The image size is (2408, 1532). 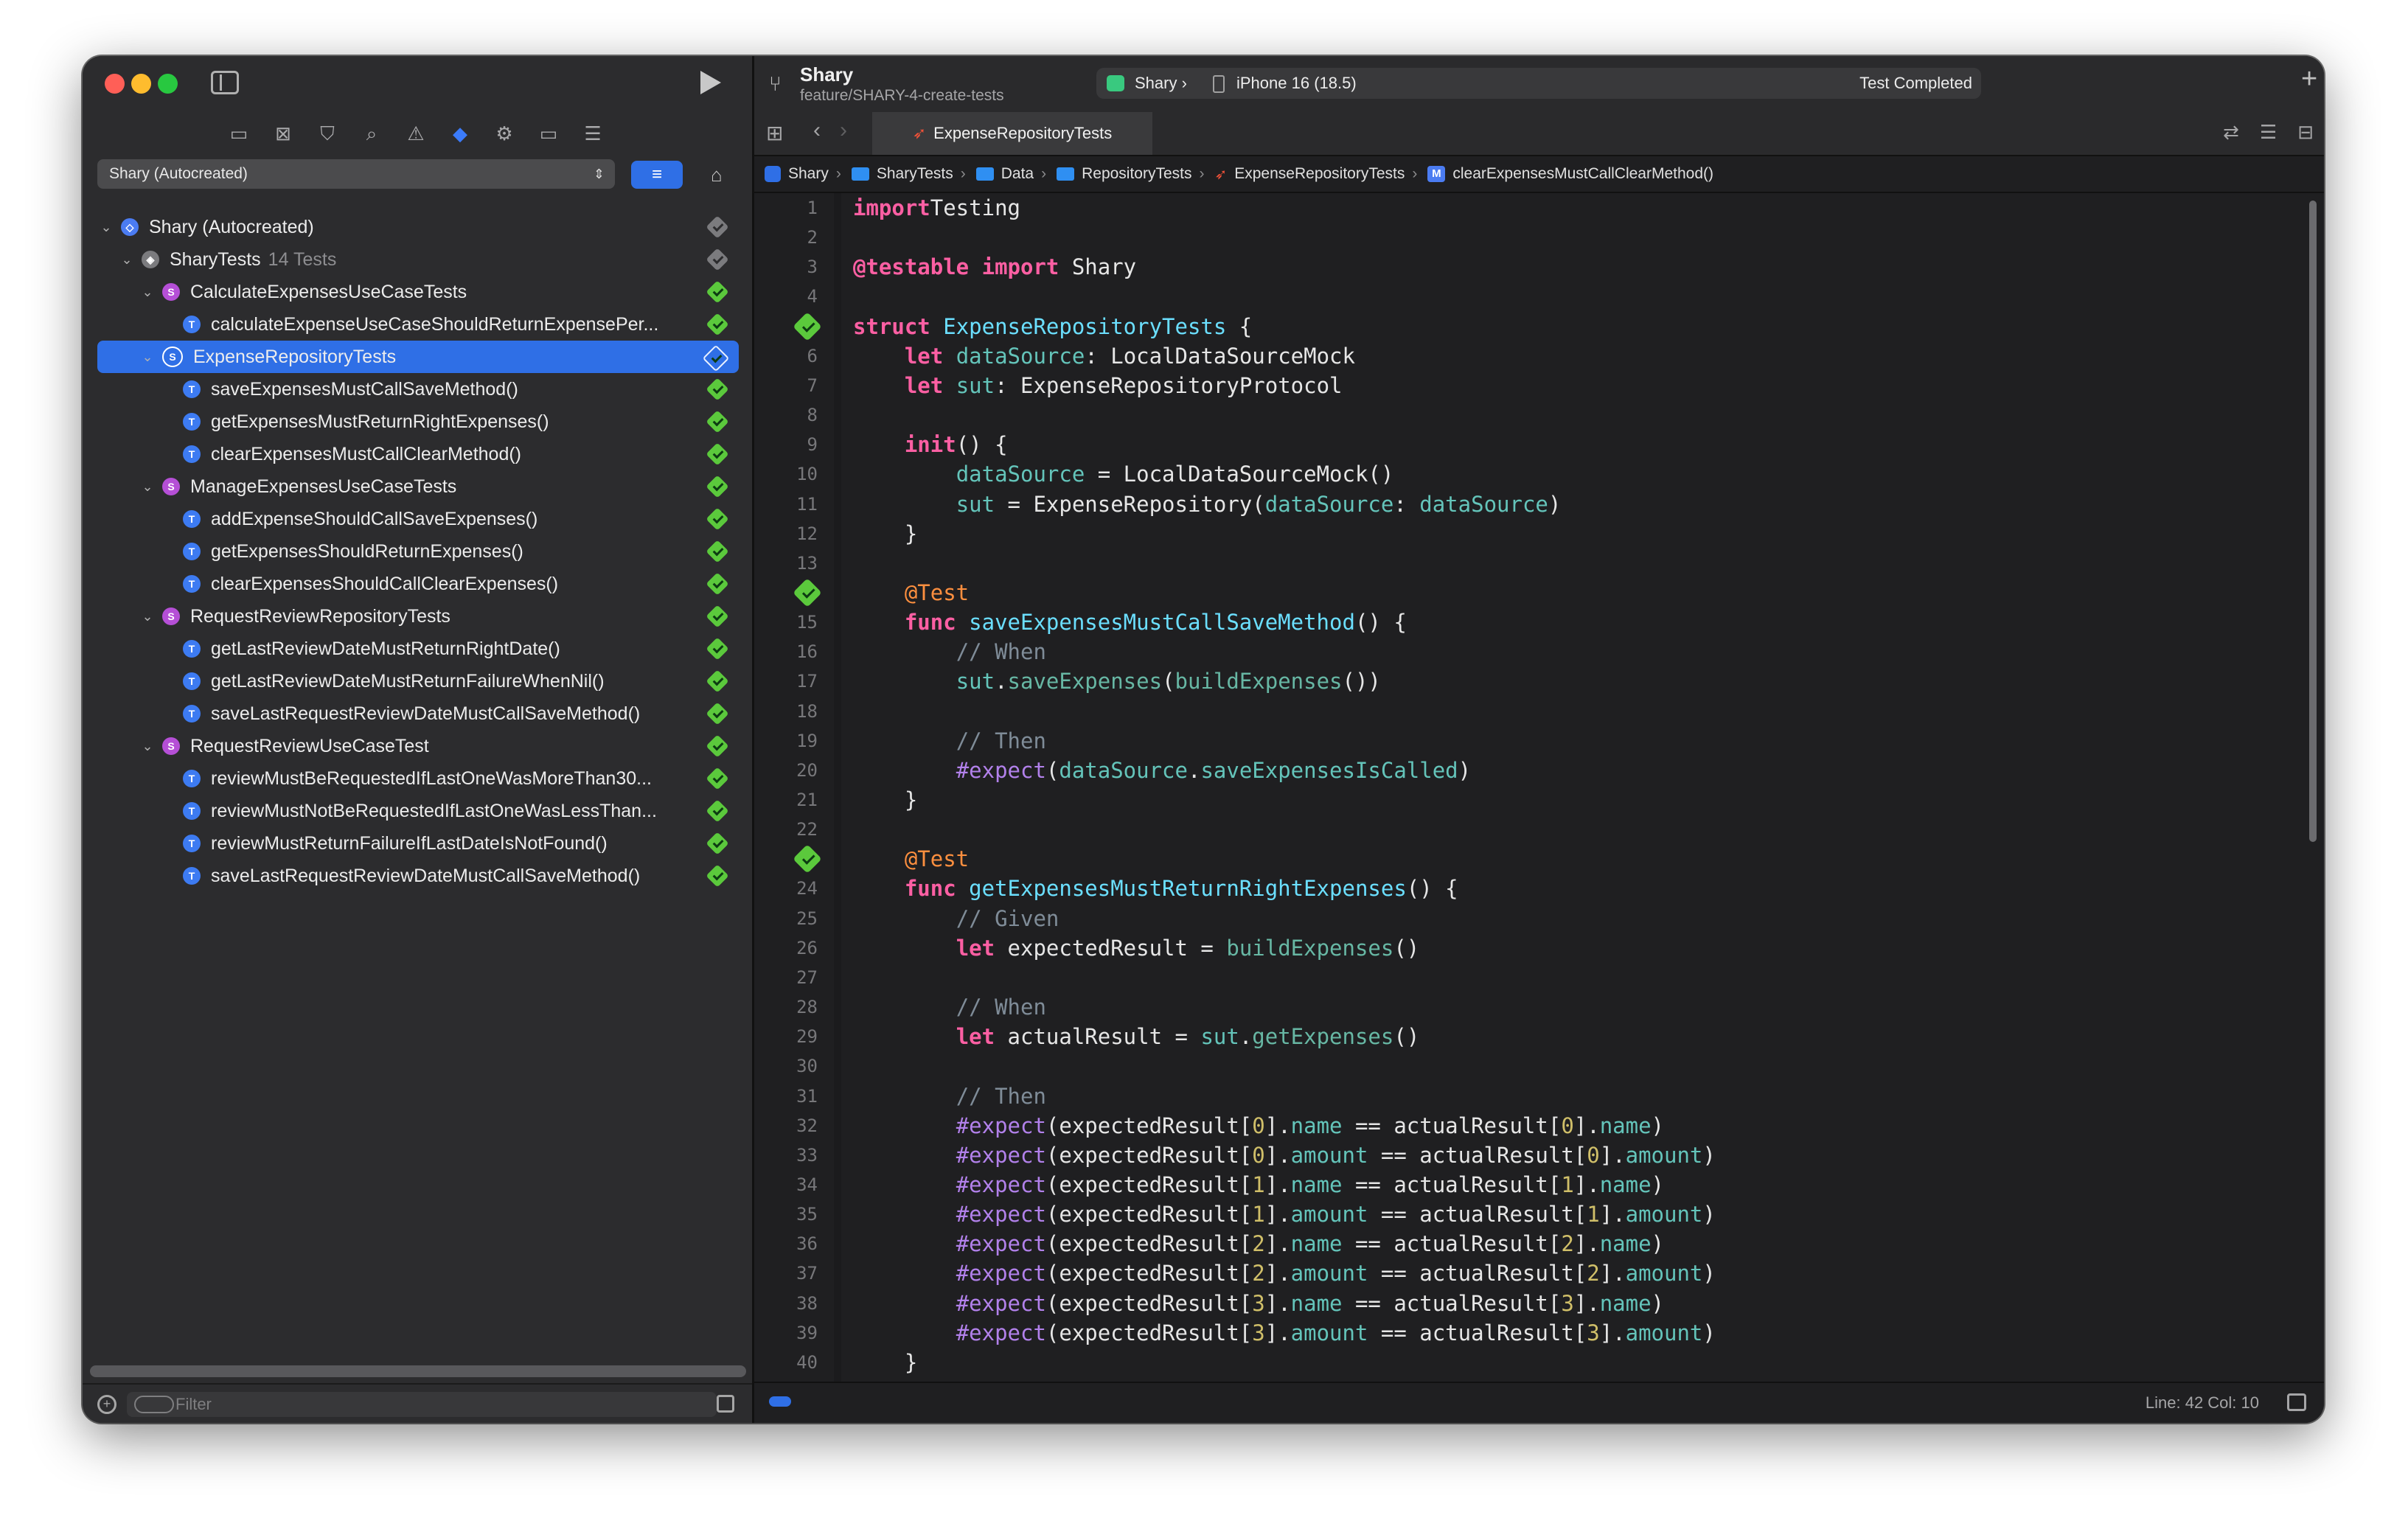 I want to click on code-line: struct ExpenseRepositoryTests {, so click(x=1052, y=326).